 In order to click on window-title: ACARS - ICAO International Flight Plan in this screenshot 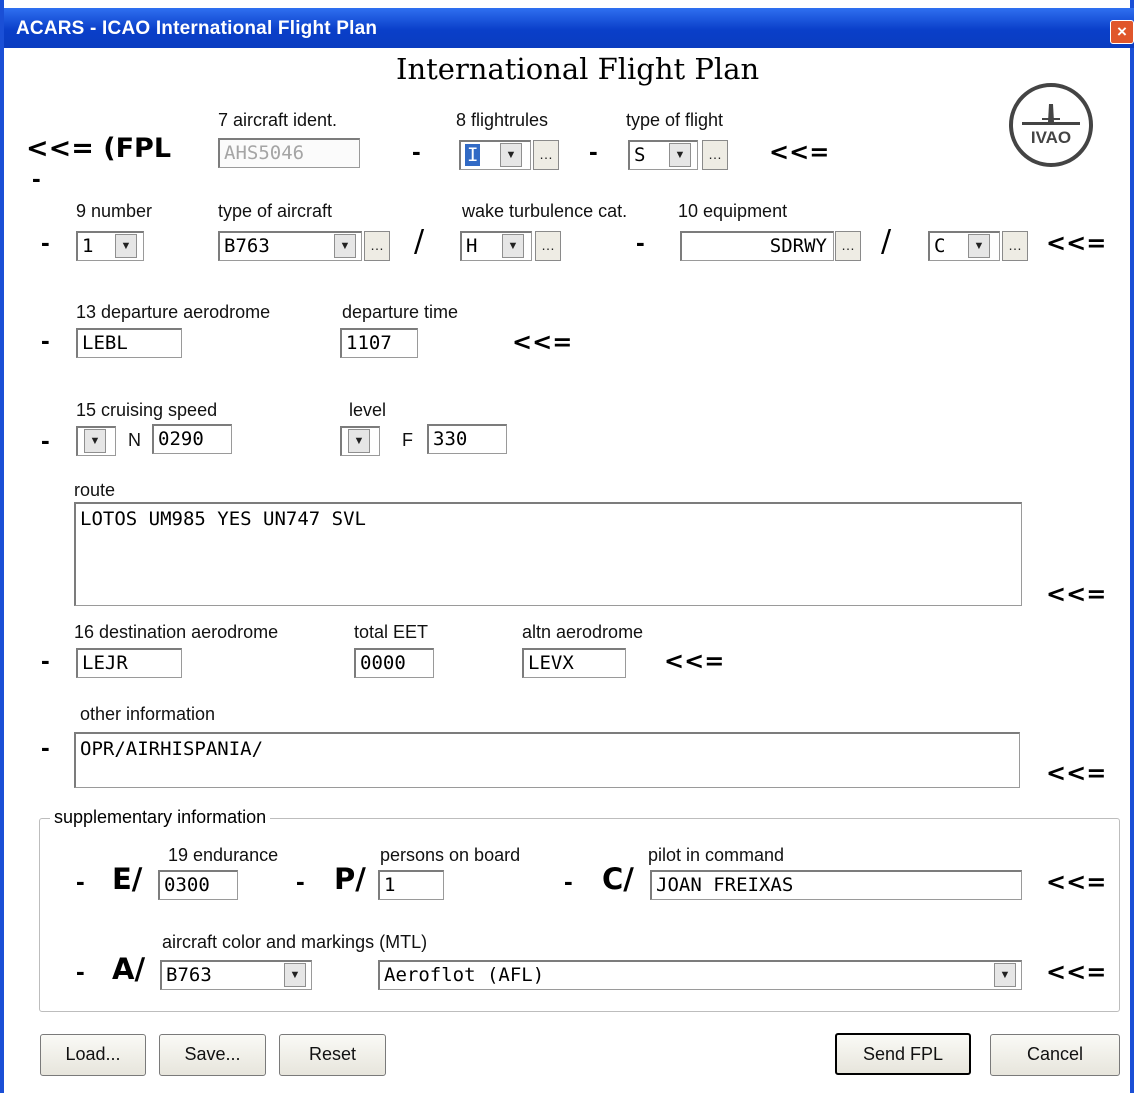, I will do `click(197, 28)`.